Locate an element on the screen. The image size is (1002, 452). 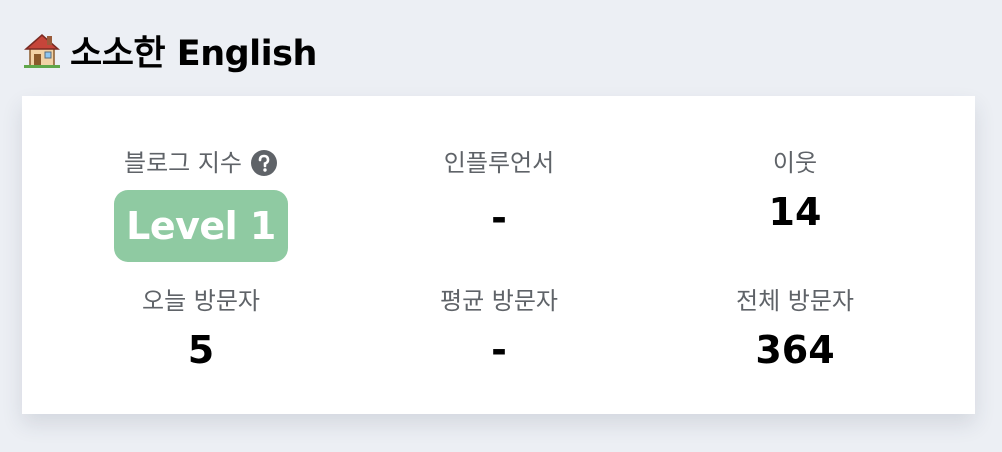
today-visitors-stat: 오늘 방문자 5 is located at coordinates (201, 329).